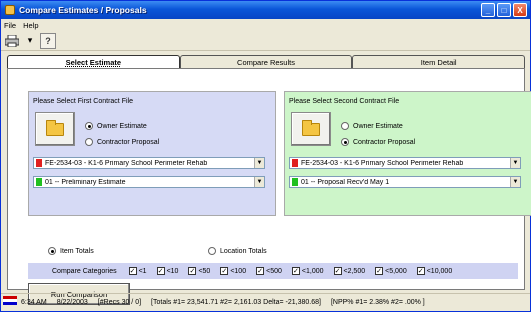 This screenshot has width=531, height=312. What do you see at coordinates (10, 10) in the screenshot?
I see `app-icon` at bounding box center [10, 10].